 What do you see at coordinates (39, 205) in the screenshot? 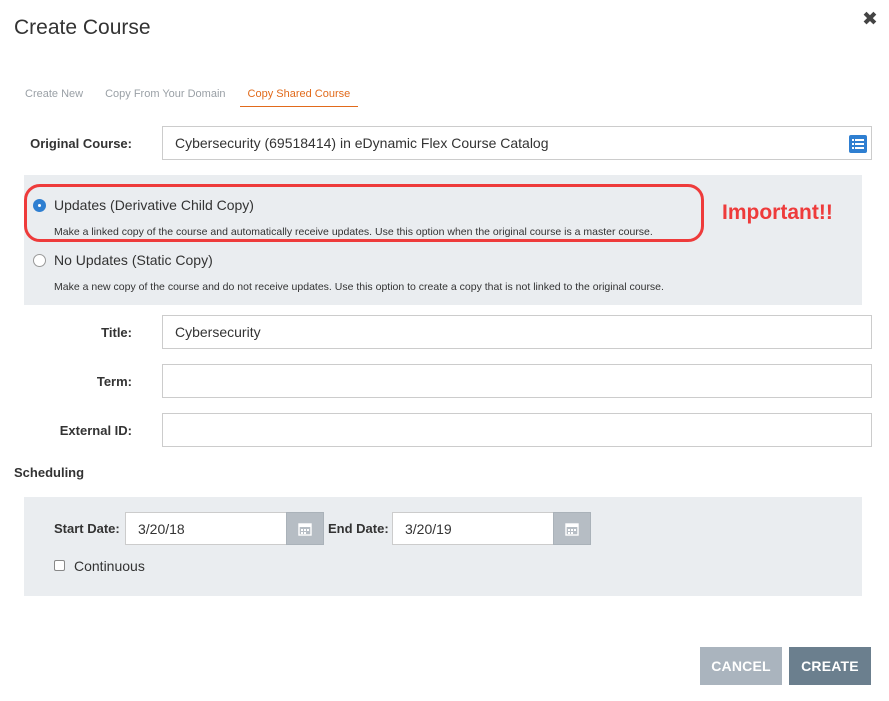
I see `radio-updates-derivative` at bounding box center [39, 205].